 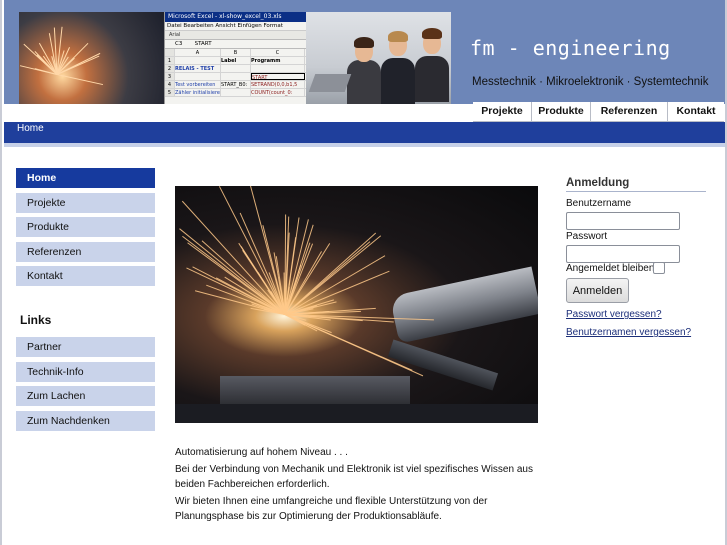 I want to click on excel-column-header: A B C, so click(x=235, y=53).